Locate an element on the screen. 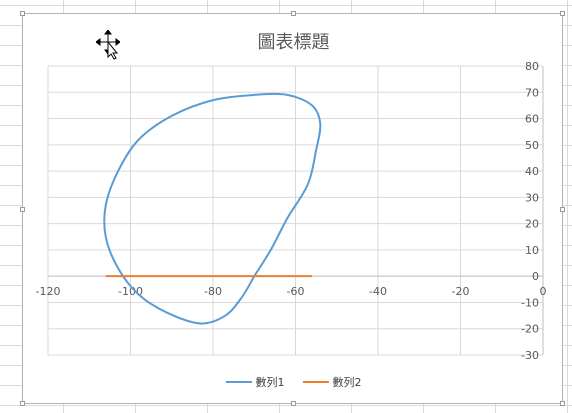 The width and height of the screenshot is (572, 413). y-tick-label-7: 40 is located at coordinates (532, 171).